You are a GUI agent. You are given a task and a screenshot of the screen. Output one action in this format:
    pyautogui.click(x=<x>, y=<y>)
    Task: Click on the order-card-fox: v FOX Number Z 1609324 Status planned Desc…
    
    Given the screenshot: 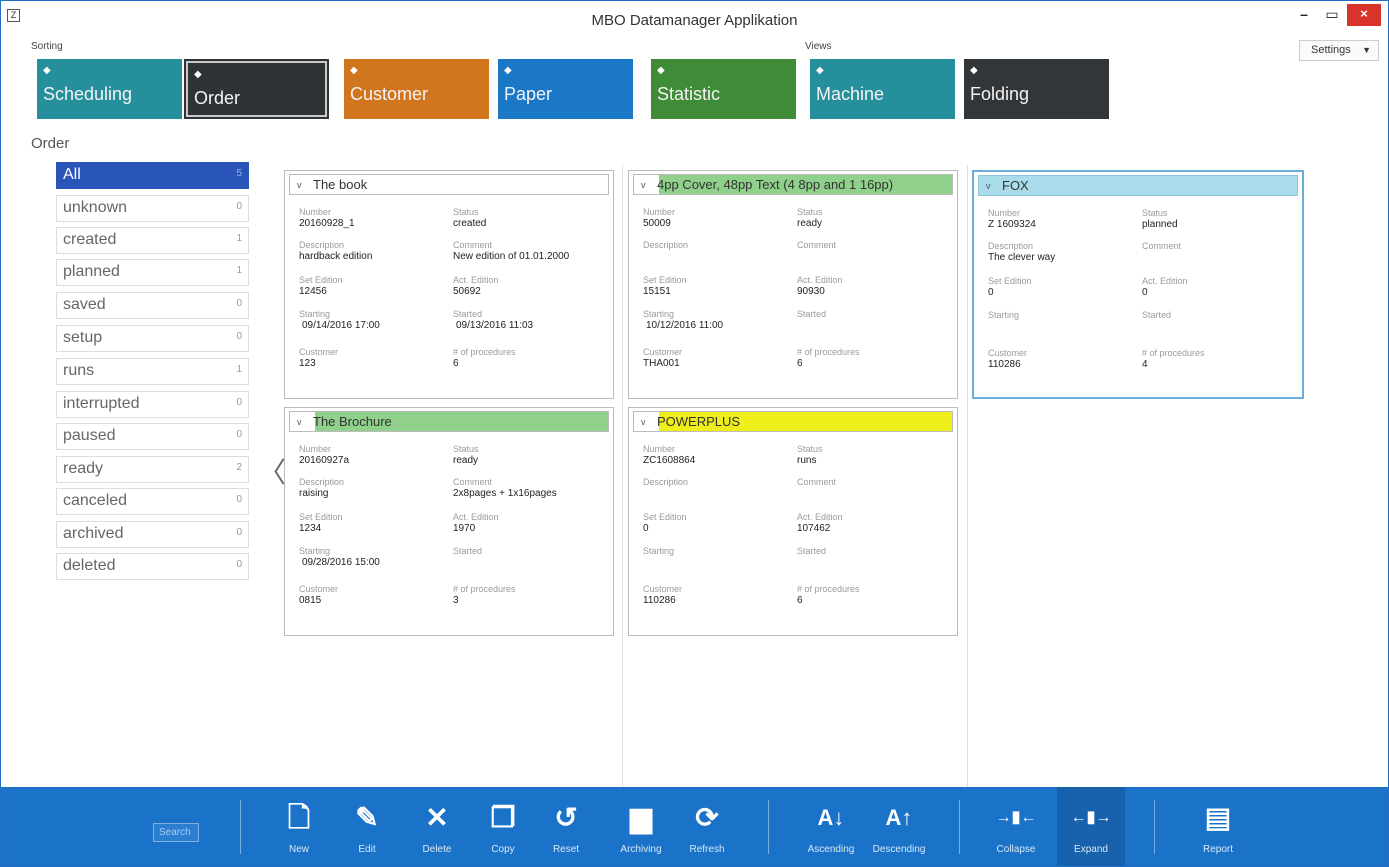 What is the action you would take?
    pyautogui.click(x=1138, y=284)
    